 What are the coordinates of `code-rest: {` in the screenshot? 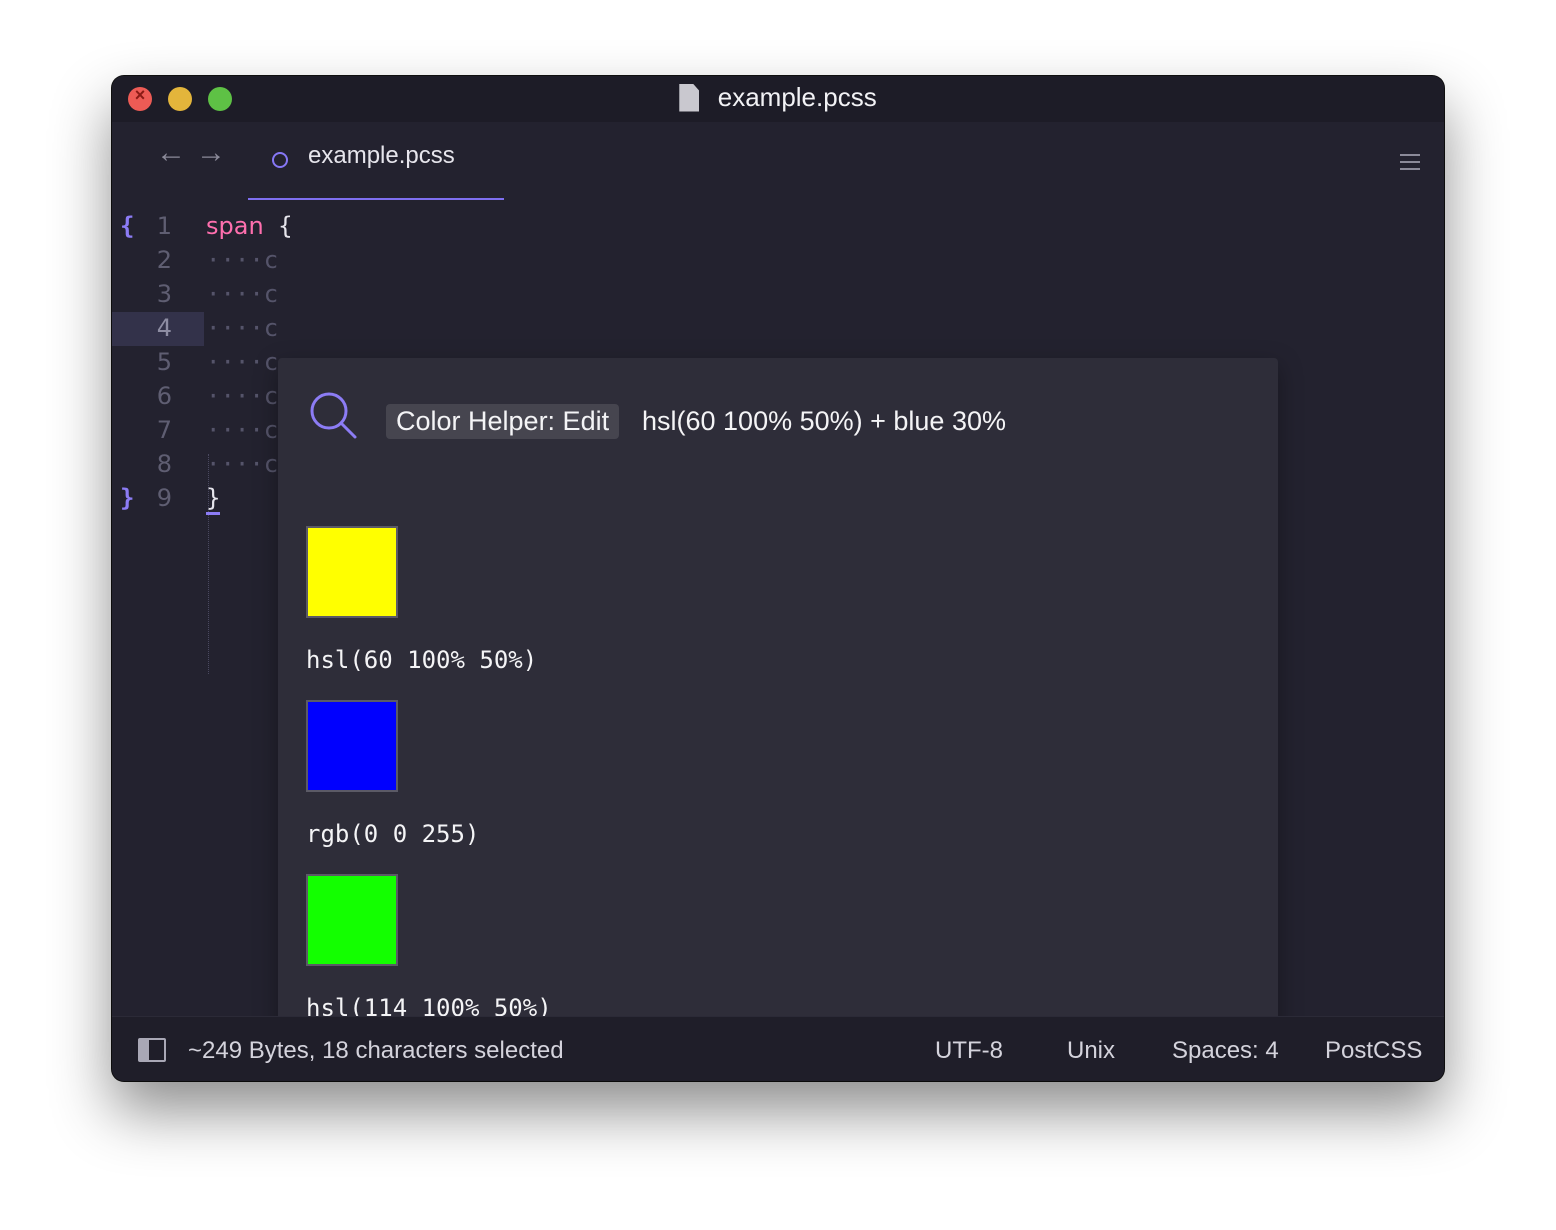 It's located at (278, 226).